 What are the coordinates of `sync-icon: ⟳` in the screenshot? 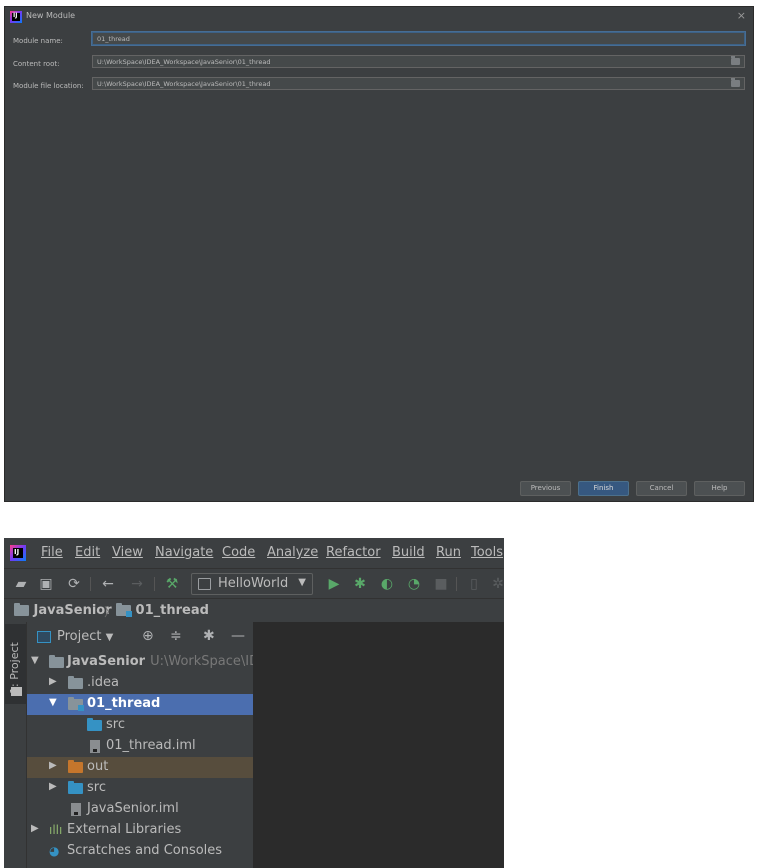 It's located at (74, 584).